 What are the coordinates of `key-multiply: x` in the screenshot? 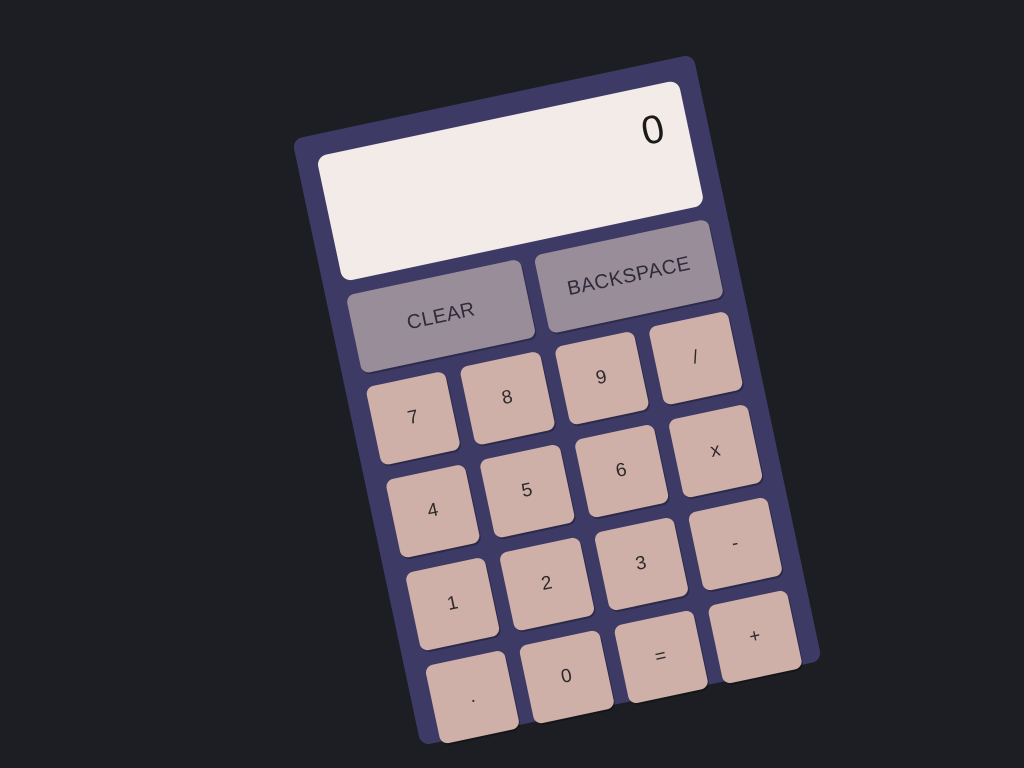 It's located at (715, 451).